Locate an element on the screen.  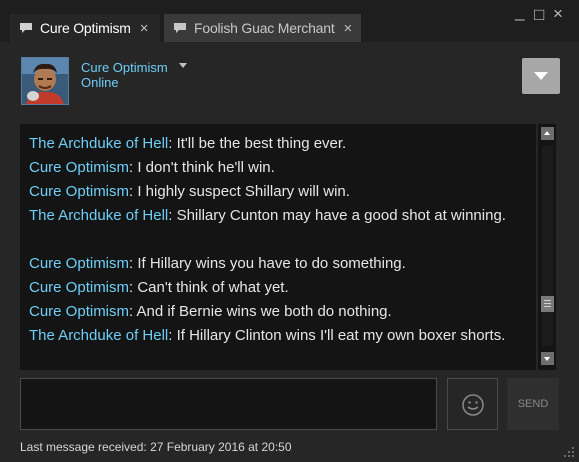
scroll-up-button is located at coordinates (547, 133).